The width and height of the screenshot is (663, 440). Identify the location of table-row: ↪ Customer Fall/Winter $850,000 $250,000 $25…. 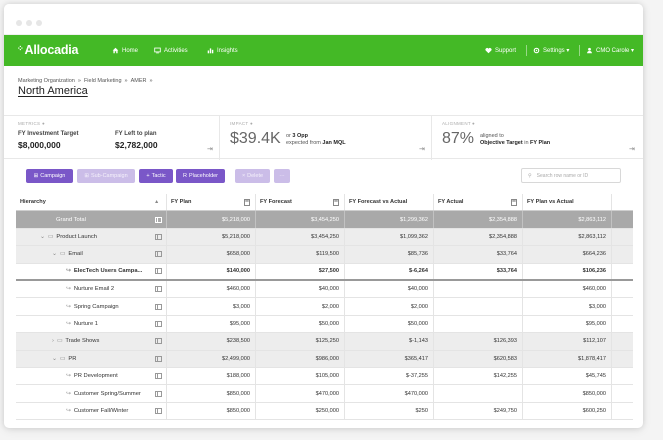
(324, 411).